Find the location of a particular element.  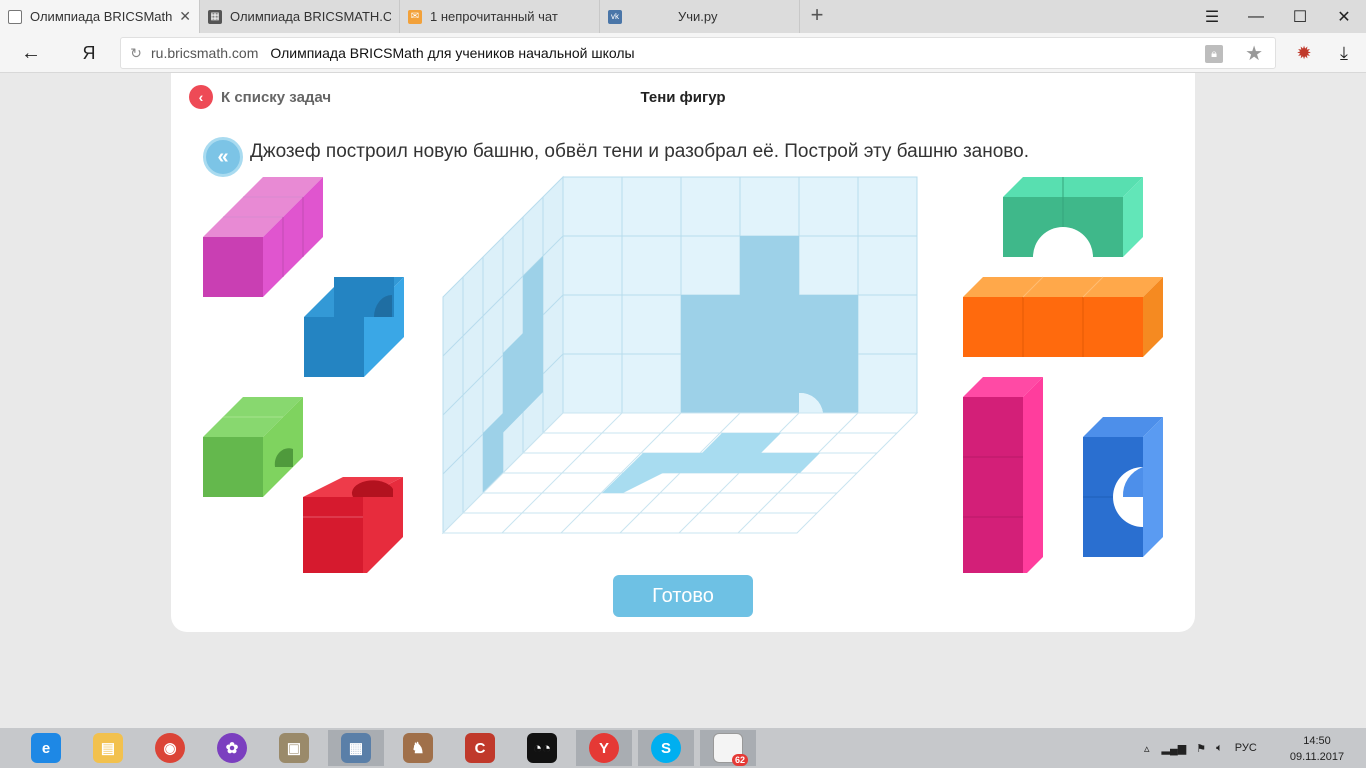

tab-uchi-ru: vk Учи.ру is located at coordinates (700, 16).